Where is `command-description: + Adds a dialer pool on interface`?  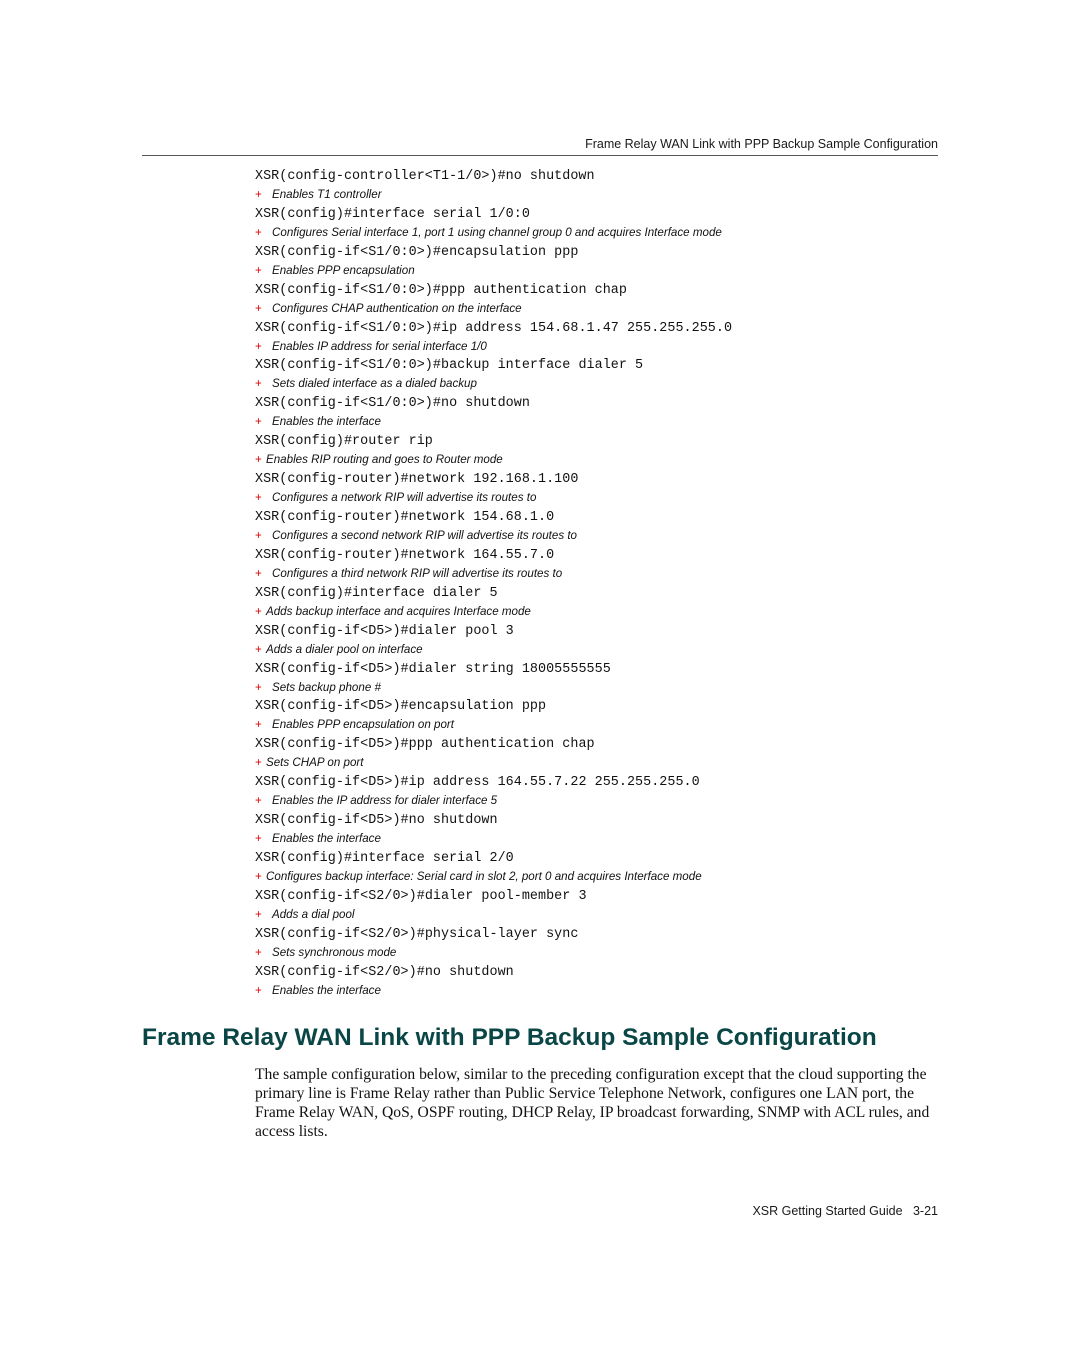
command-description: + Adds a dialer pool on interface is located at coordinates (605, 649).